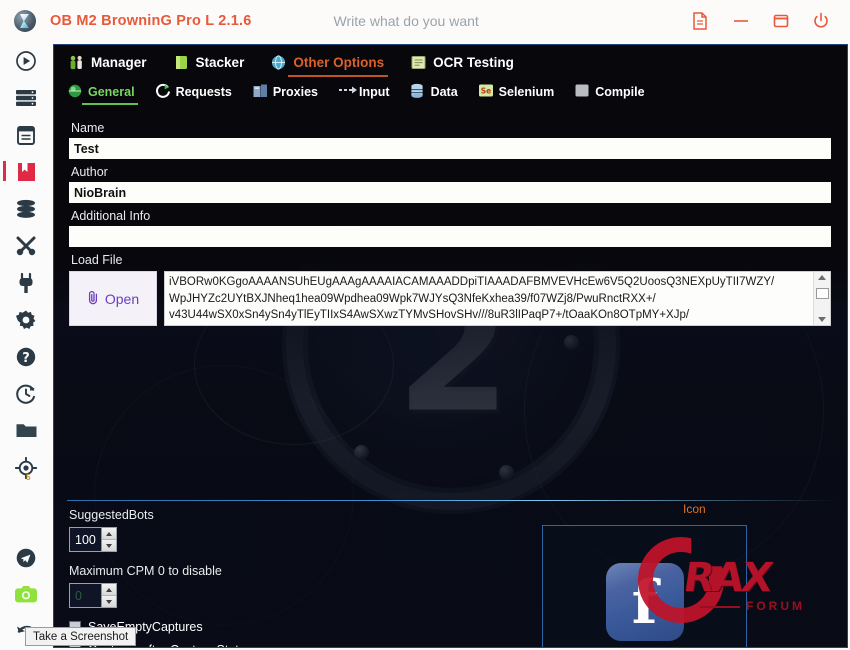 Image resolution: width=850 pixels, height=650 pixels. I want to click on tab-label: Manager, so click(119, 62).